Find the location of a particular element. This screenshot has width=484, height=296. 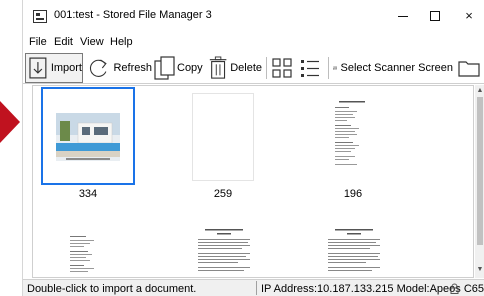

file-item: 196 is located at coordinates (353, 144).